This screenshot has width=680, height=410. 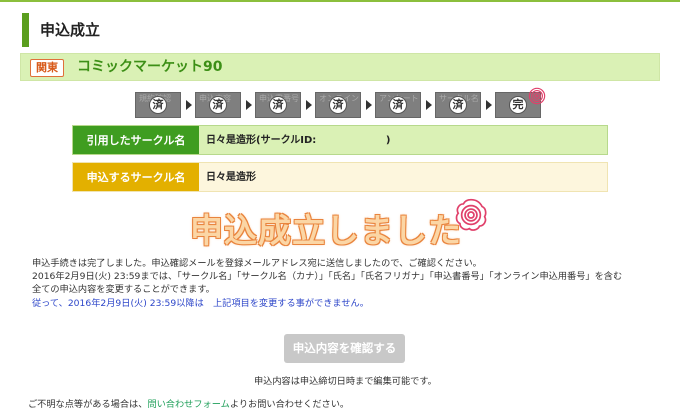 I want to click on completion-message: 申込成立しました, so click(x=326, y=230).